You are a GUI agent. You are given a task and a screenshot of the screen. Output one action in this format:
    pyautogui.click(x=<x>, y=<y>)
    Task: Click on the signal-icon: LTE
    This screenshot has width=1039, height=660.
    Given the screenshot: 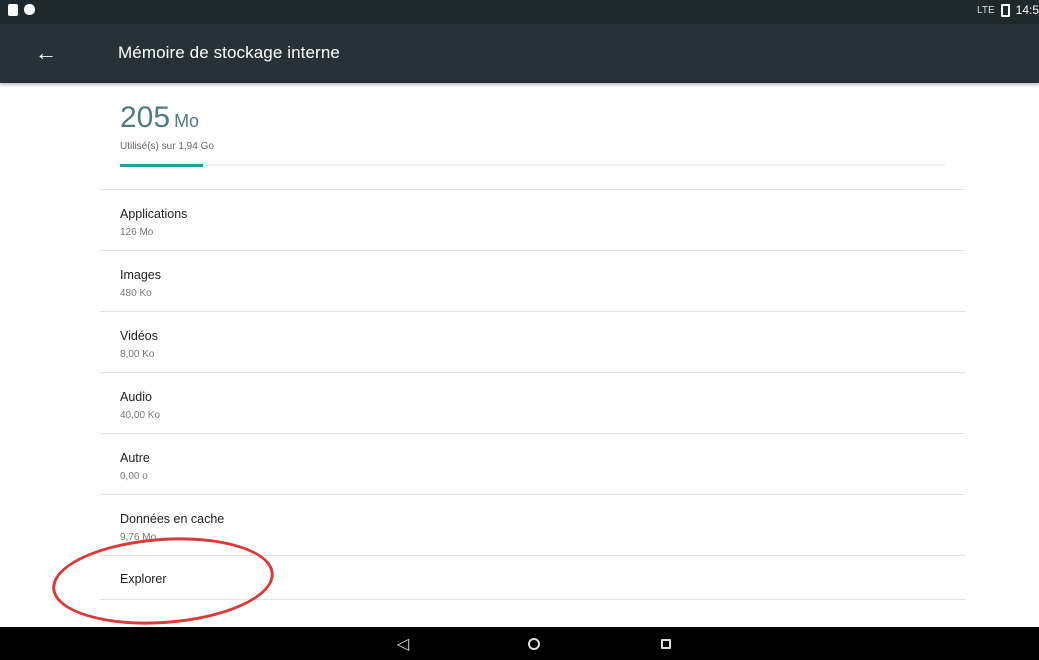 What is the action you would take?
    pyautogui.click(x=986, y=10)
    